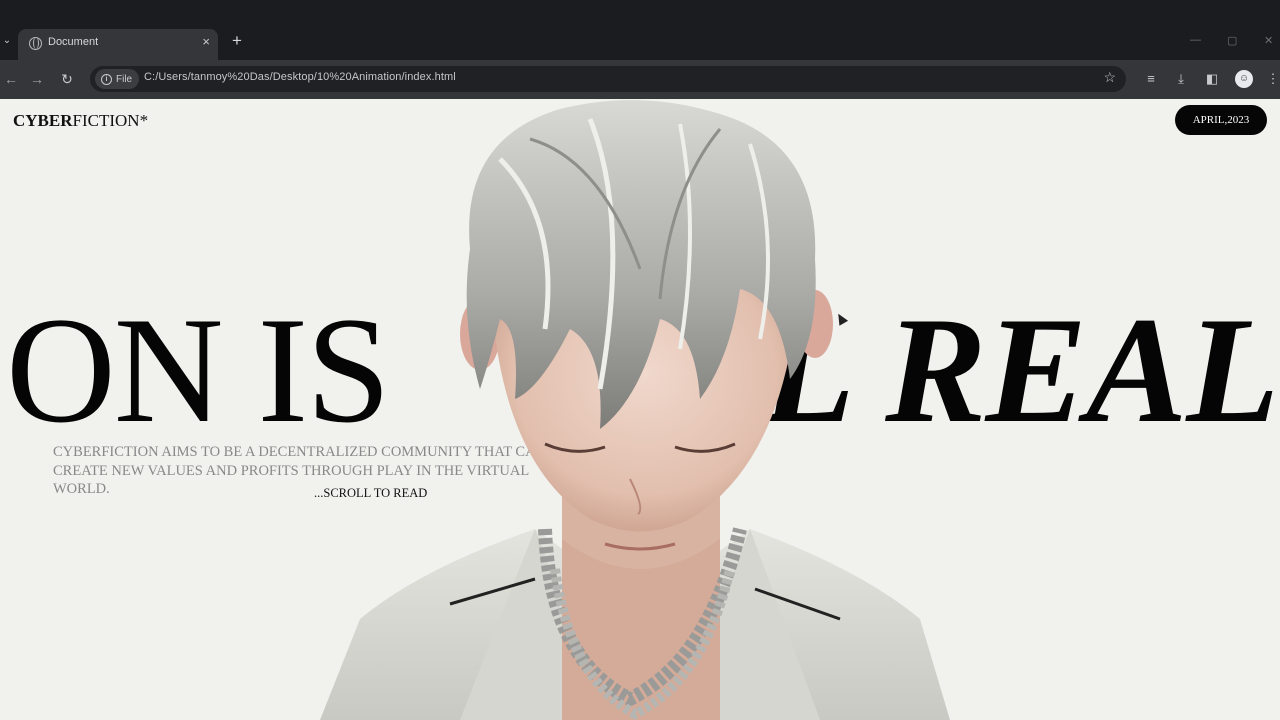  I want to click on download-icon: ⤓, so click(1181, 79).